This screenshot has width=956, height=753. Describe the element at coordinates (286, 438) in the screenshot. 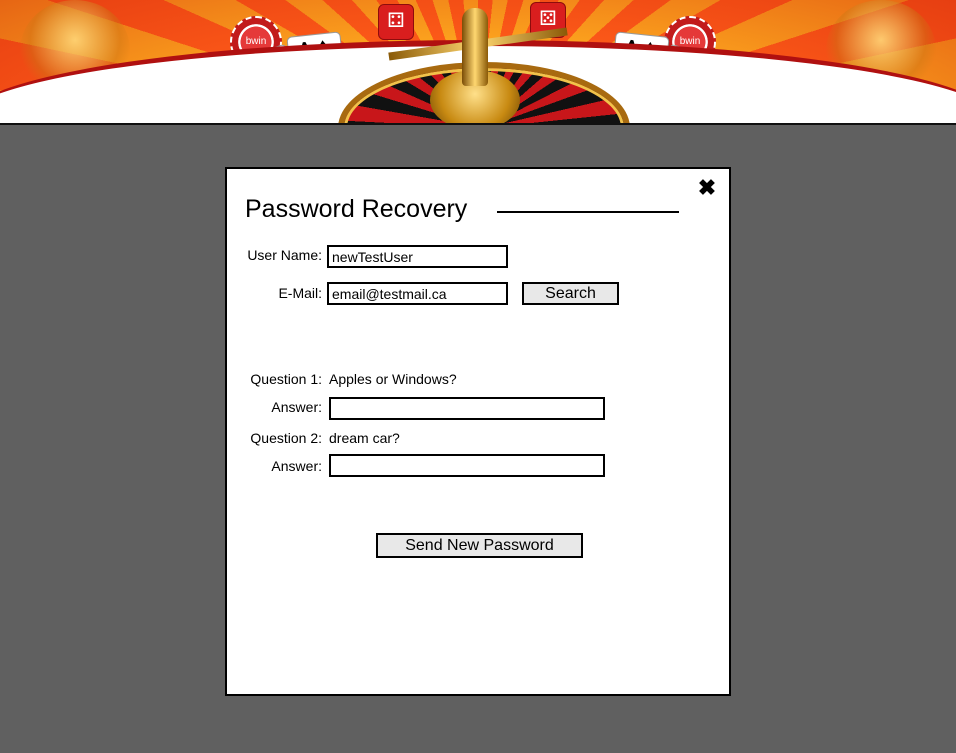

I see `question2-label: Question 2:` at that location.